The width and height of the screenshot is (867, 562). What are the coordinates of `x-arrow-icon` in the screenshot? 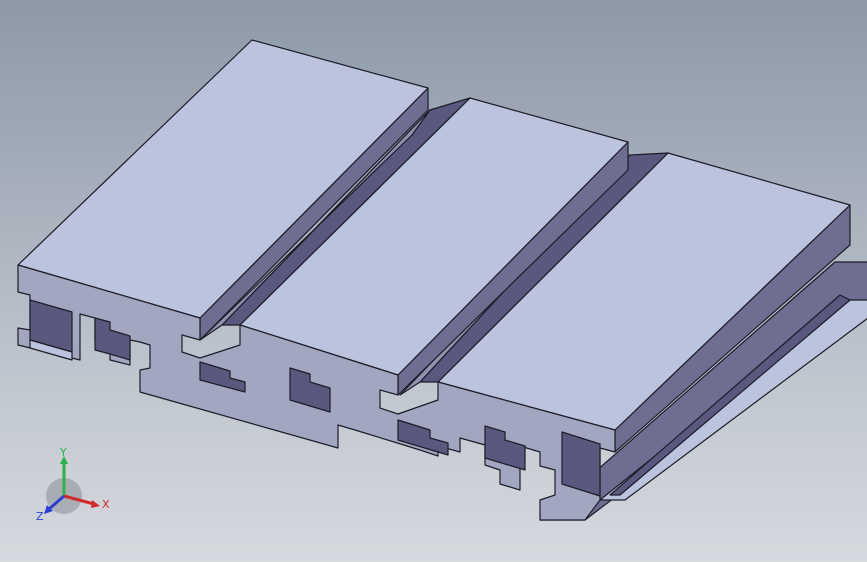 It's located at (95, 504).